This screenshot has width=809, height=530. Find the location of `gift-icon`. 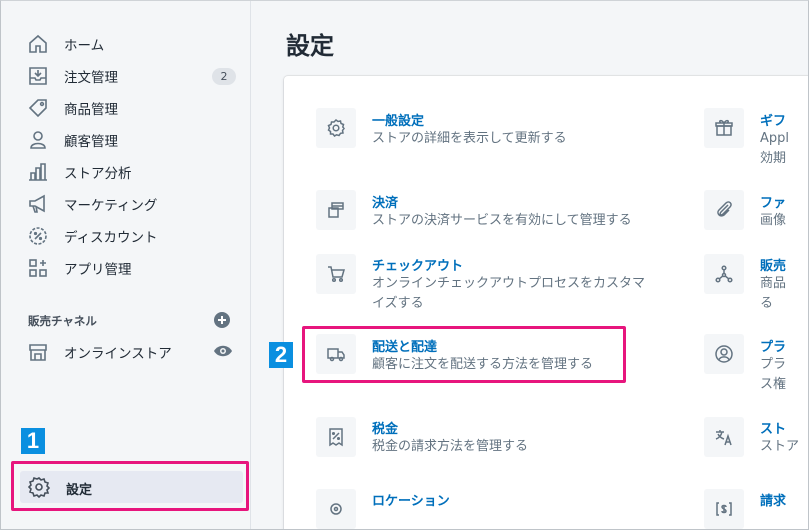

gift-icon is located at coordinates (724, 127).